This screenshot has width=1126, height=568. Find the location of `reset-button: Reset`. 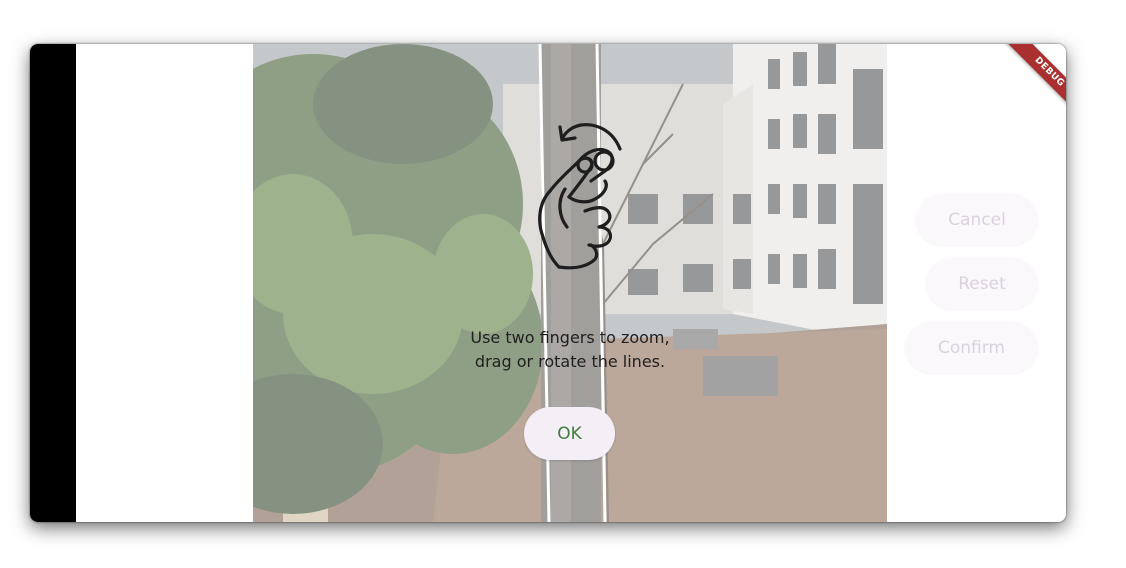

reset-button: Reset is located at coordinates (982, 283).